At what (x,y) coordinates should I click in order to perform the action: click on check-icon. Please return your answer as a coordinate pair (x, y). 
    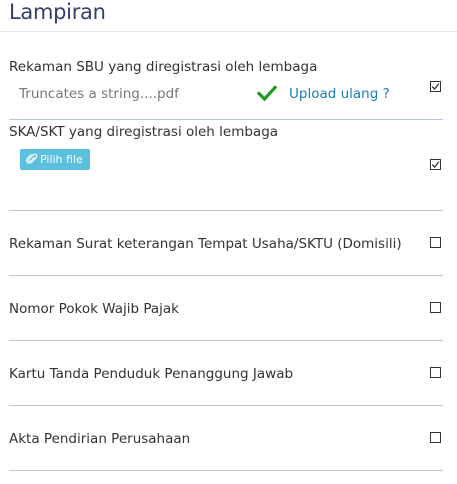
    Looking at the image, I should click on (267, 93).